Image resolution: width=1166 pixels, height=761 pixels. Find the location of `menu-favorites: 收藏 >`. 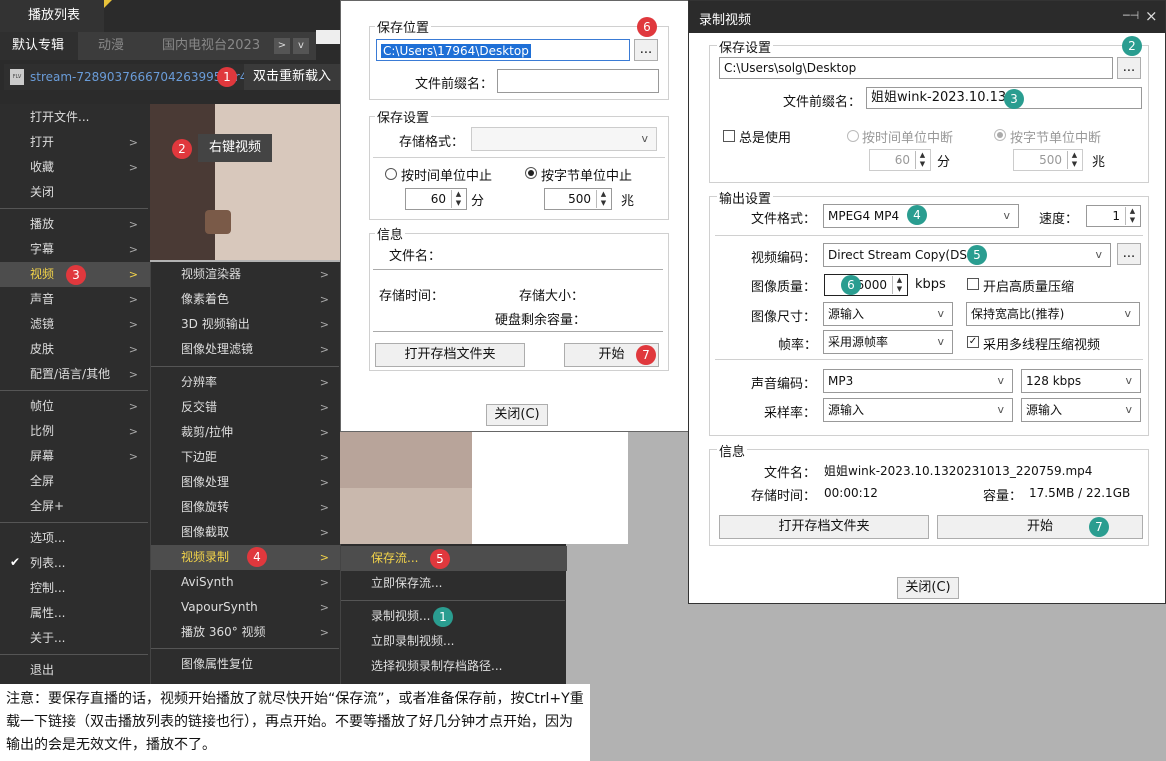

menu-favorites: 收藏 > is located at coordinates (75, 167).